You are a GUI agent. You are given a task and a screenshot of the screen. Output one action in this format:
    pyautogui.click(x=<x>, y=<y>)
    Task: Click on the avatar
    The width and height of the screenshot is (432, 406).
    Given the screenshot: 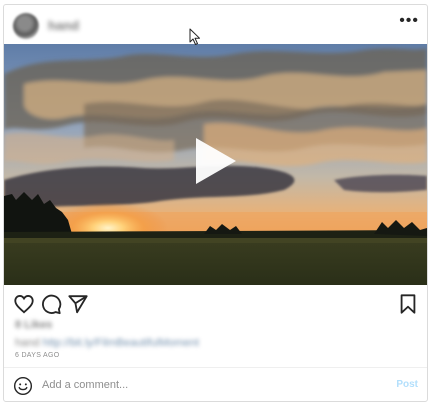 What is the action you would take?
    pyautogui.click(x=26, y=26)
    